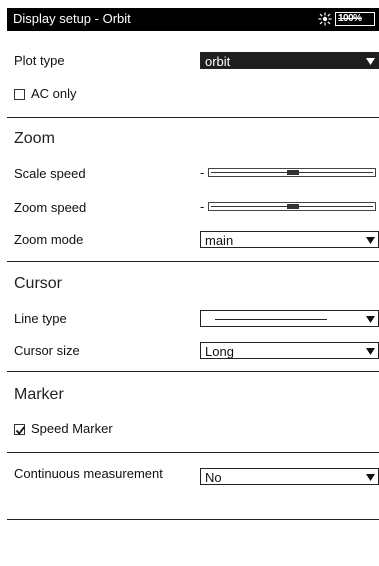 The image size is (379, 566). What do you see at coordinates (72, 18) in the screenshot?
I see `window-title: Display setup - Orbit` at bounding box center [72, 18].